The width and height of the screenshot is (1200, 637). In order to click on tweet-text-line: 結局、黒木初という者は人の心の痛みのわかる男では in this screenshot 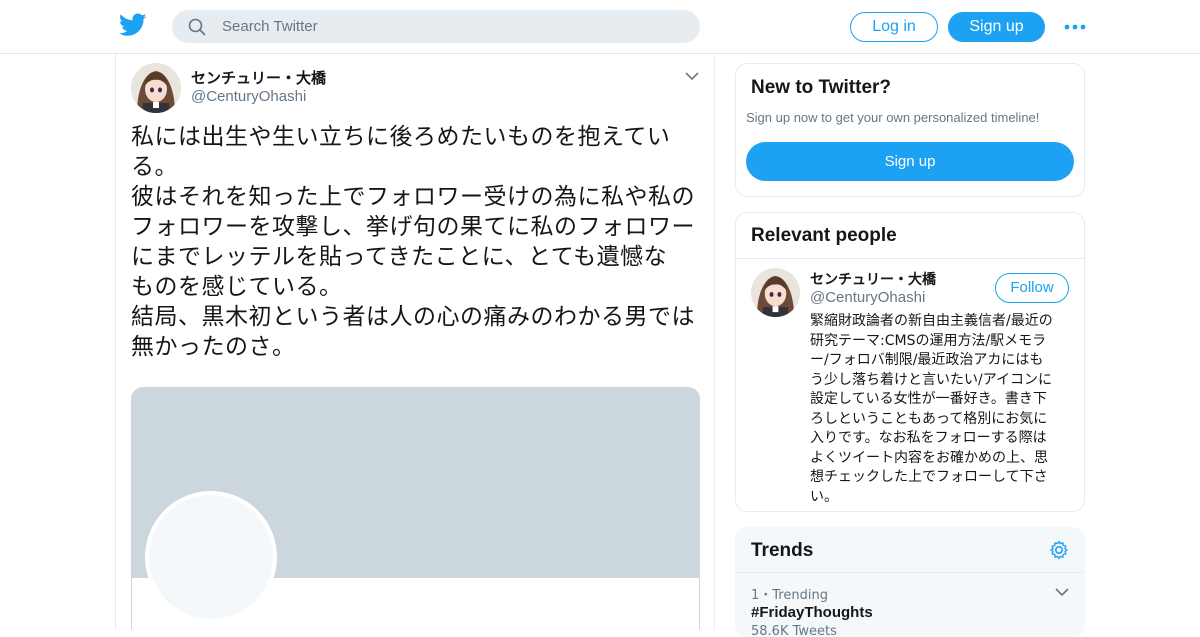, I will do `click(413, 317)`.